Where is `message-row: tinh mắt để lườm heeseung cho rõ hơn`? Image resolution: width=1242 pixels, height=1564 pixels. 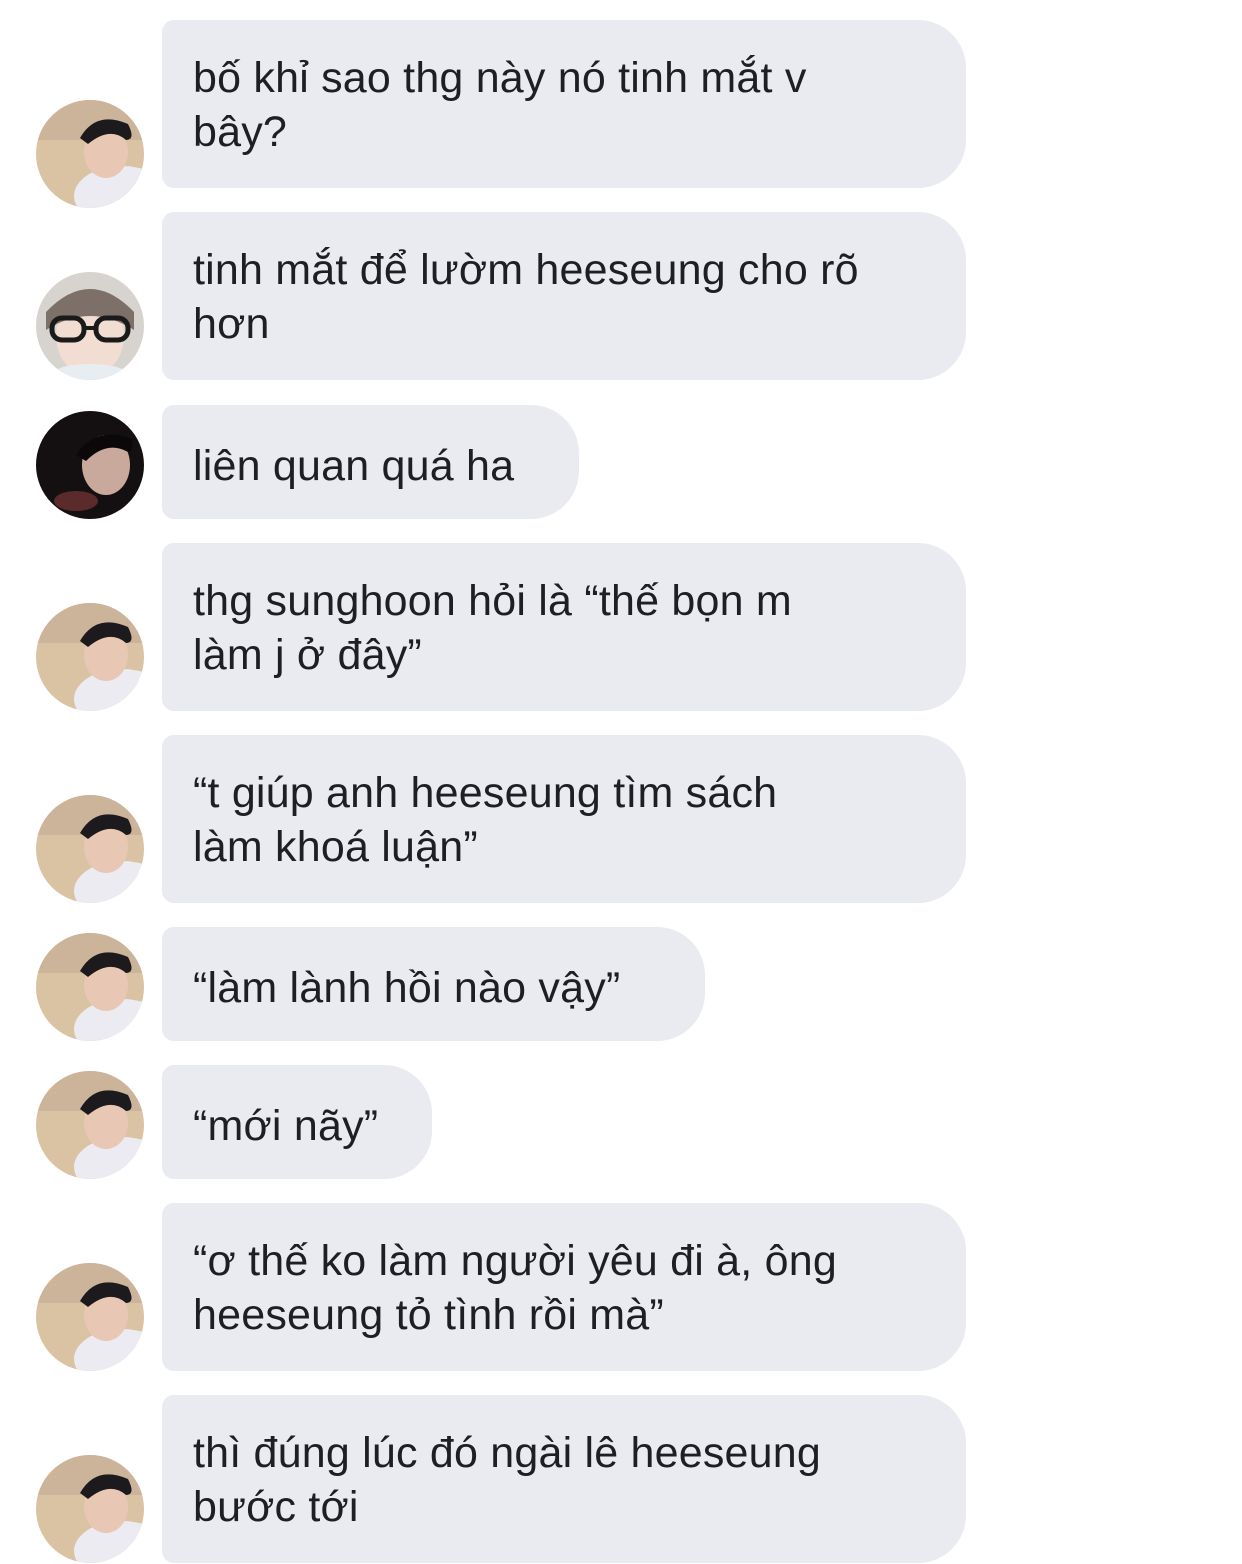
message-row: tinh mắt để lườm heeseung cho rõ hơn is located at coordinates (621, 297).